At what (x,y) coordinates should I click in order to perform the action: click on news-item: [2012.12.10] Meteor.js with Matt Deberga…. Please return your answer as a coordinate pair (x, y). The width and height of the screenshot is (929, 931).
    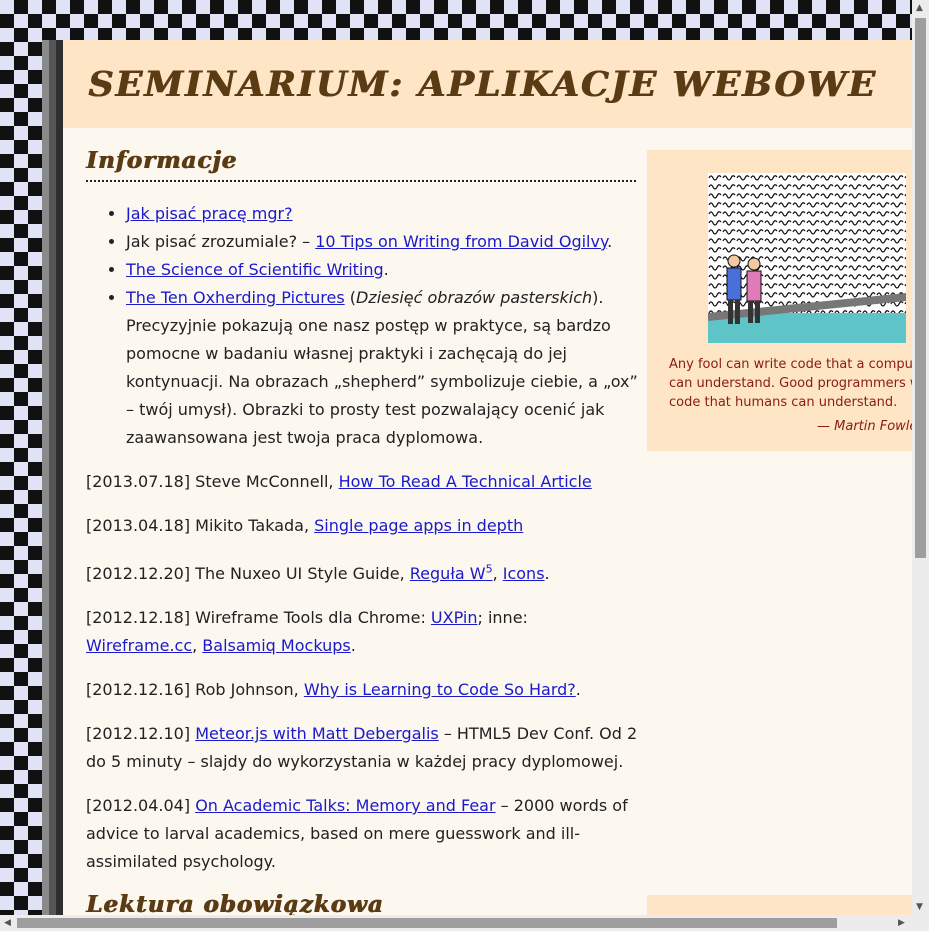
    Looking at the image, I should click on (363, 748).